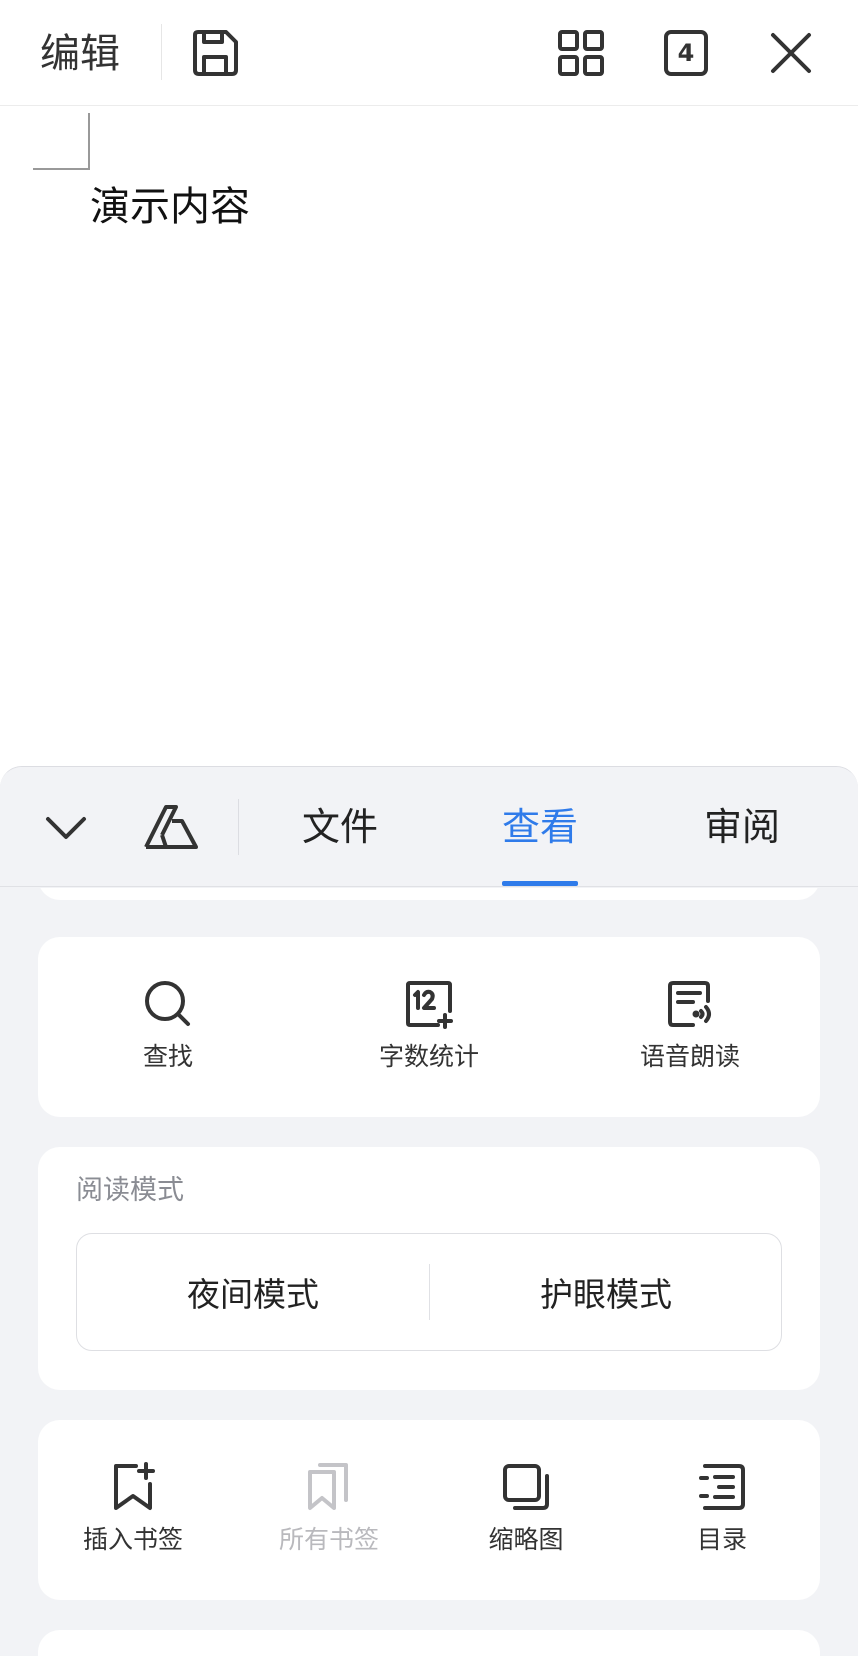 The image size is (858, 1656). Describe the element at coordinates (329, 1515) in the screenshot. I see `all-bookmarks-button: 所有书签` at that location.